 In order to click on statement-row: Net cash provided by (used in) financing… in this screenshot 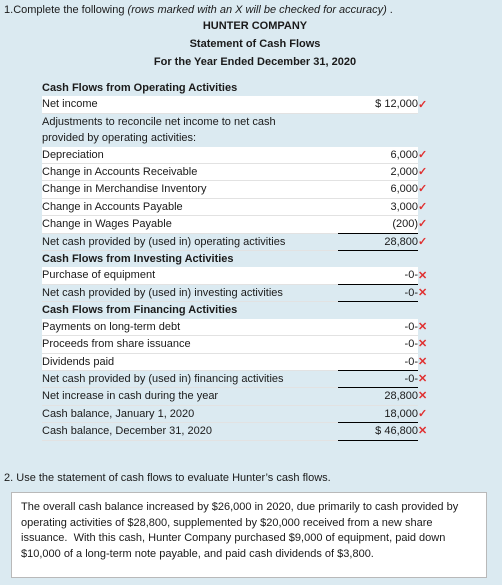, I will do `click(265, 379)`.